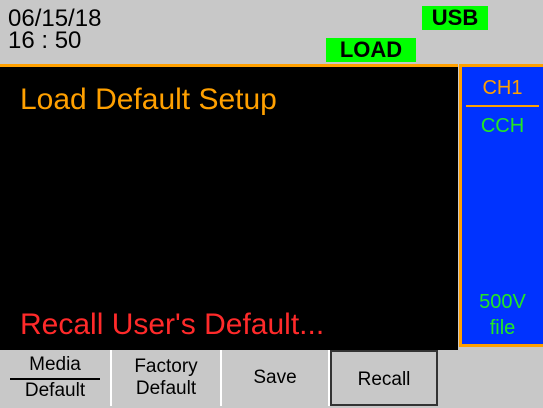  Describe the element at coordinates (490, 378) in the screenshot. I see `blank-softkey` at that location.